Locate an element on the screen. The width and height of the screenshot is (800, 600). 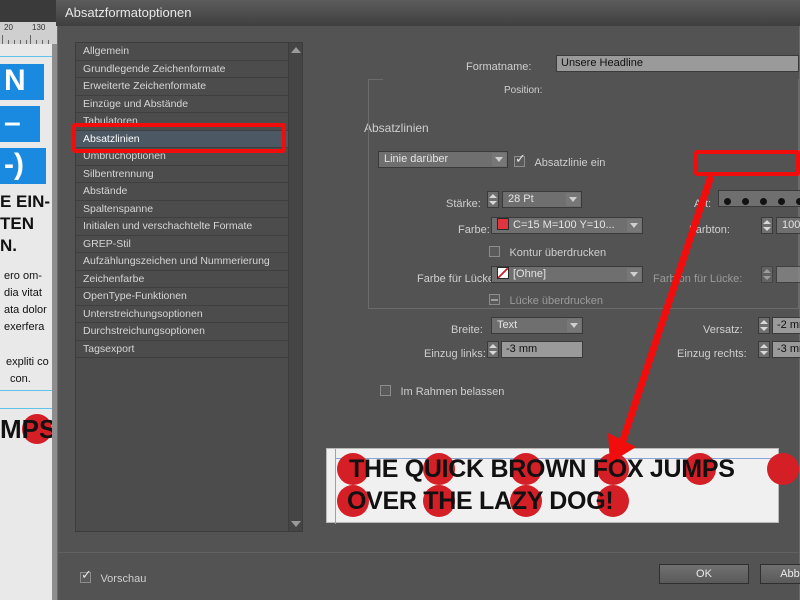
sidebar-item-durchstreichungsoptionen: Durchstreichungsoptionen is located at coordinates (189, 332).